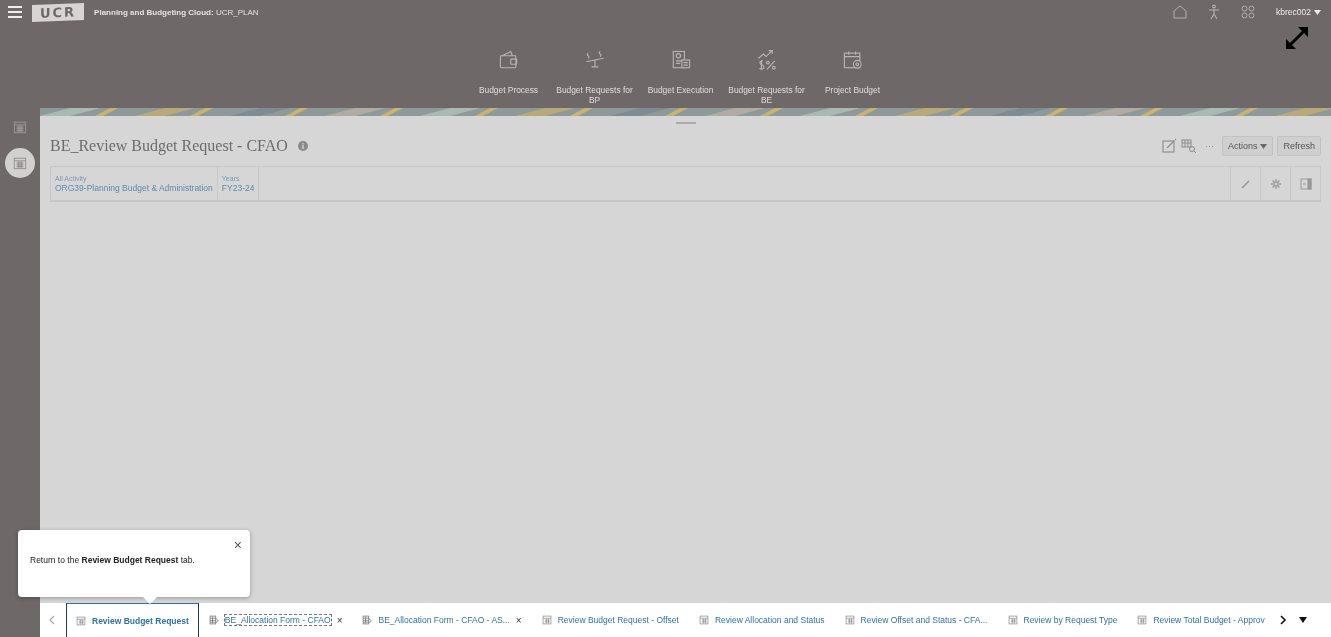 The width and height of the screenshot is (1331, 637). What do you see at coordinates (594, 96) in the screenshot?
I see `nav-card-label: Budget Requests for BP` at bounding box center [594, 96].